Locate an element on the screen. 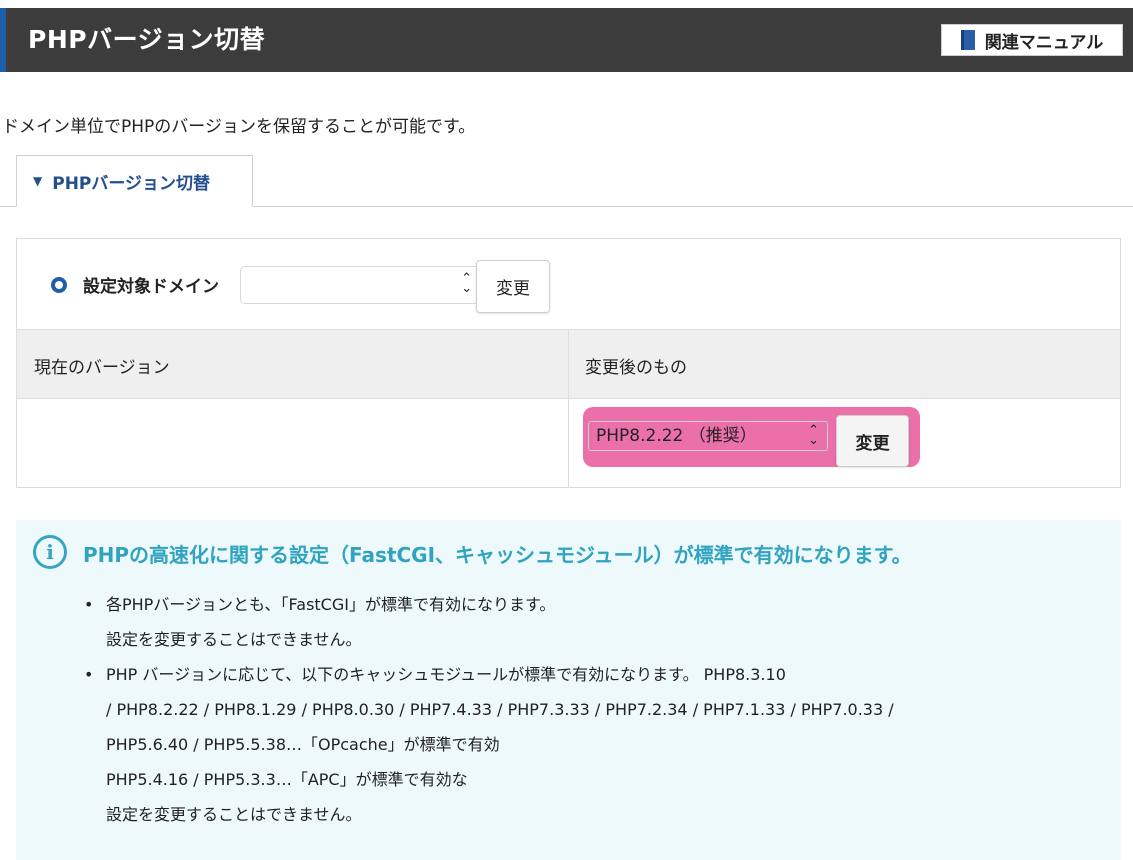 The width and height of the screenshot is (1133, 860). column-divider is located at coordinates (568, 408).